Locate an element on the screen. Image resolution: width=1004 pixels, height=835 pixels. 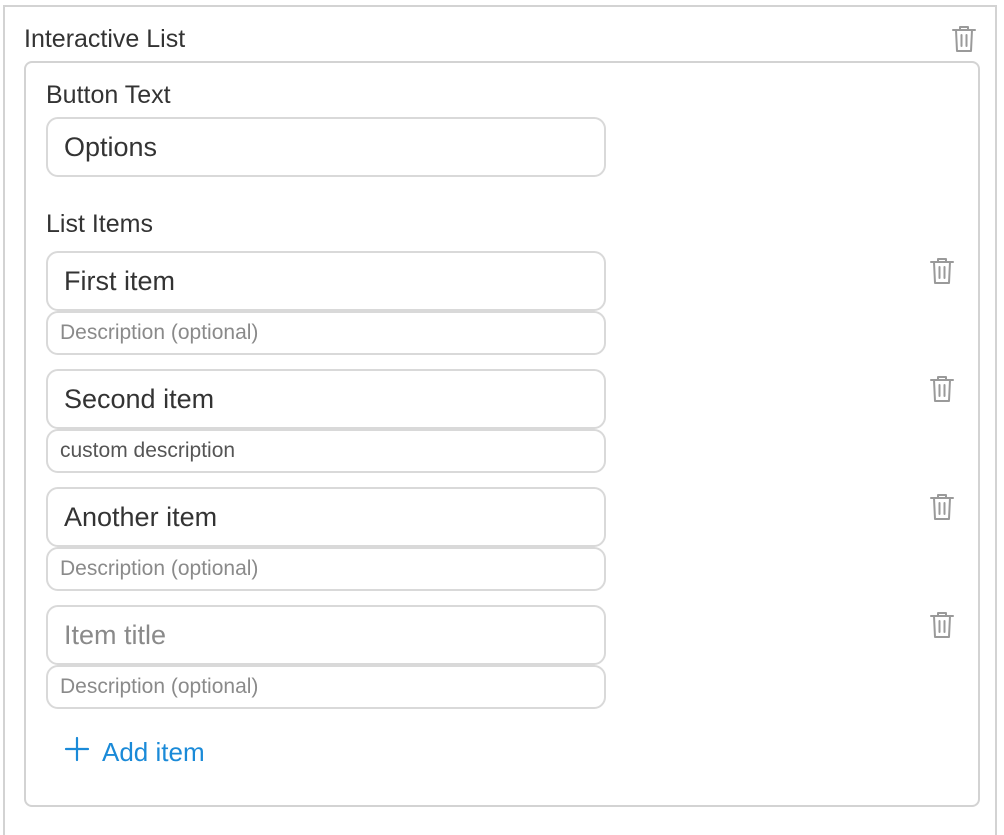
list-items-label: List Items is located at coordinates (99, 224).